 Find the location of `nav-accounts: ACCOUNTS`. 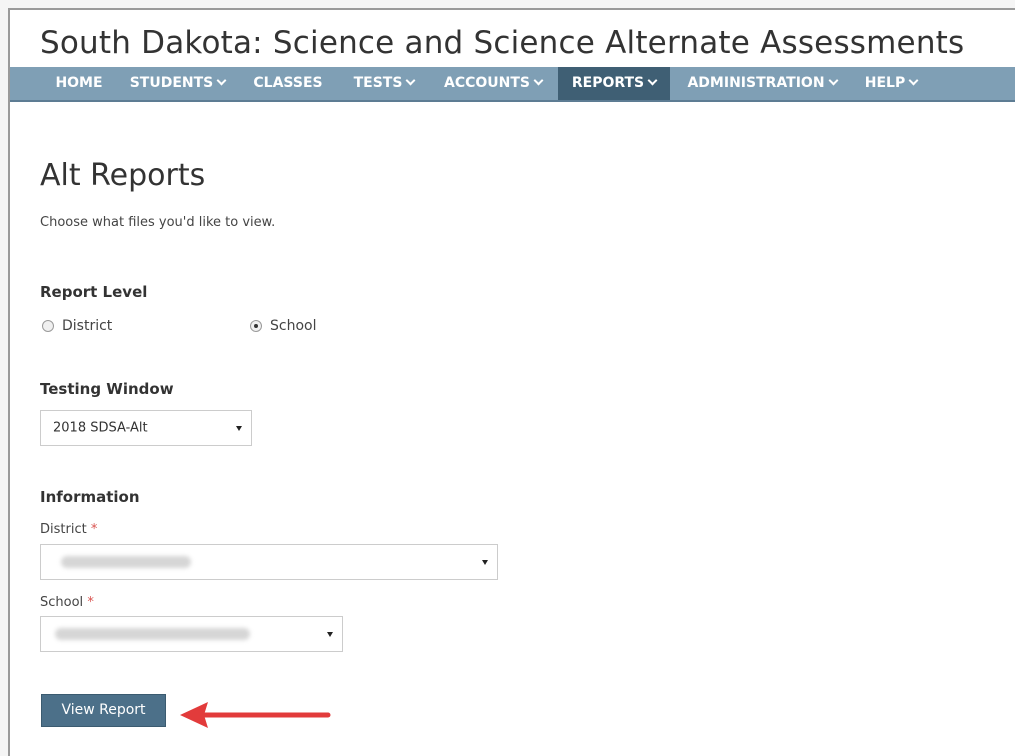

nav-accounts: ACCOUNTS is located at coordinates (493, 83).